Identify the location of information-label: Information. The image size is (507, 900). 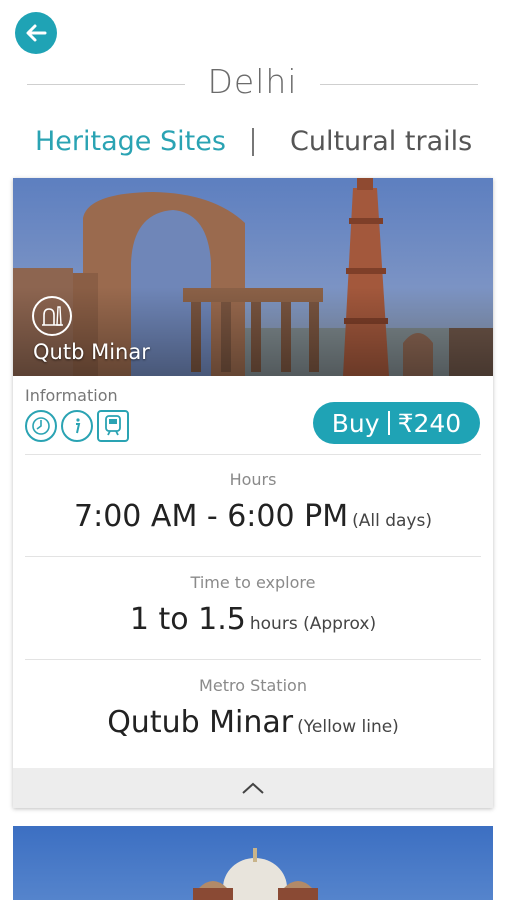
(71, 395).